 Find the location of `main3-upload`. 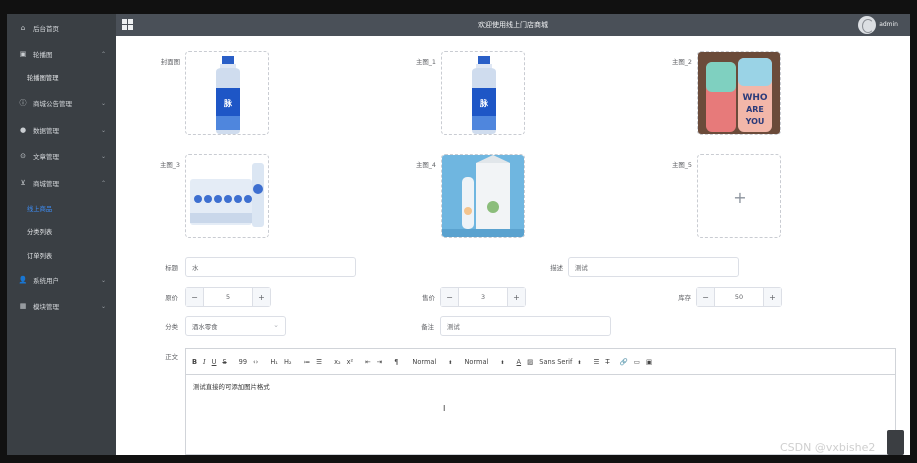

main3-upload is located at coordinates (227, 196).